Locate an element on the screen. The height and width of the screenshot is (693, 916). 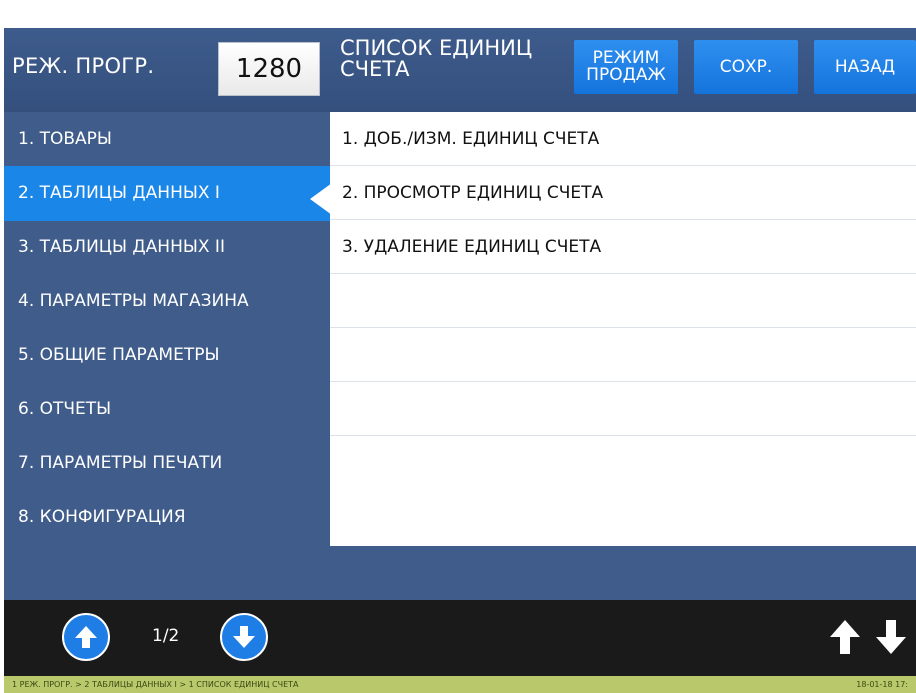
mode-label: РЕЖ. ПРОГР. is located at coordinates (83, 66).